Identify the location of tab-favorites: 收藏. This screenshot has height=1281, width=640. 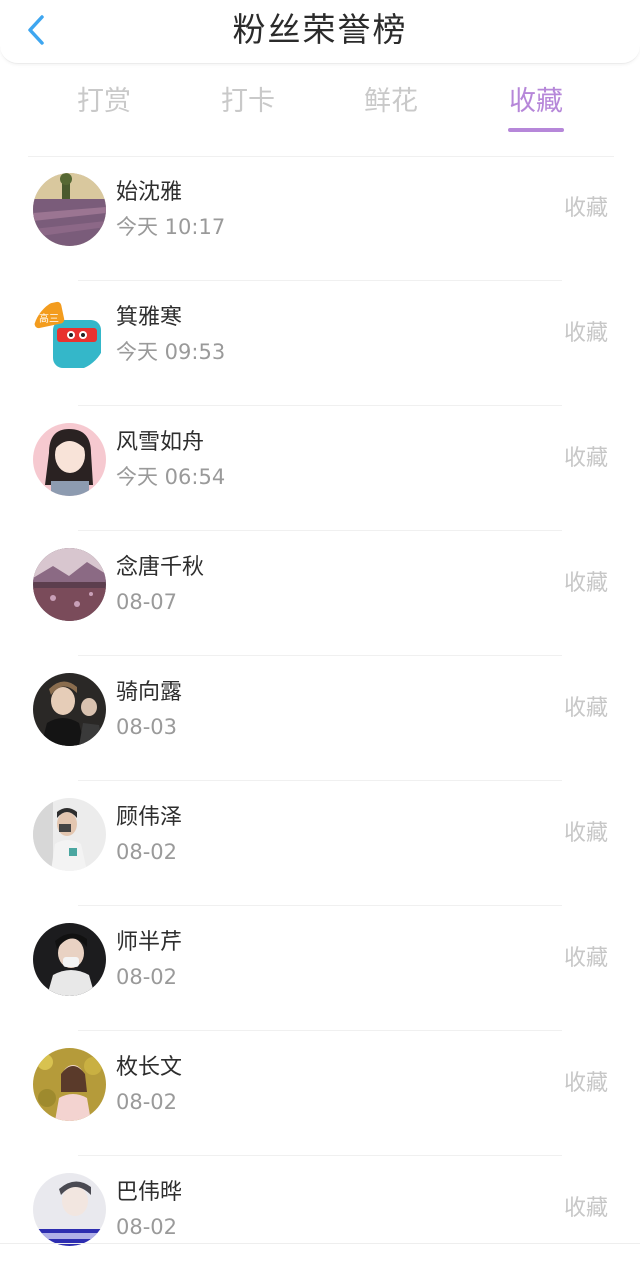
(536, 106).